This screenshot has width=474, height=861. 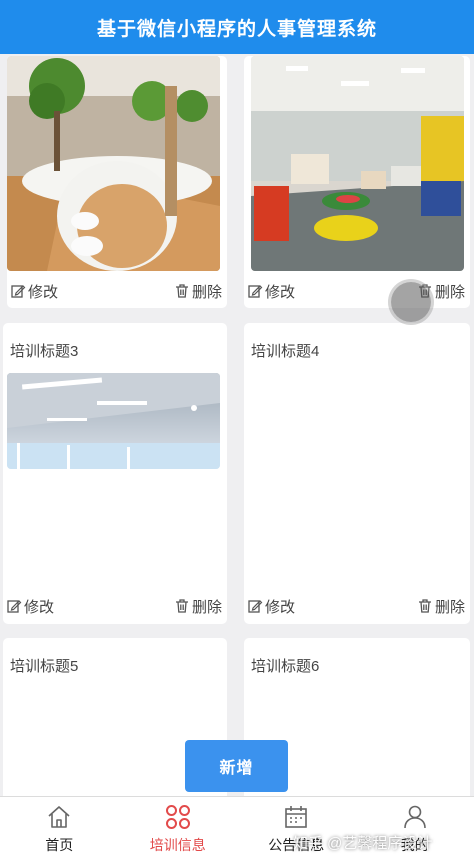 I want to click on user-icon, so click(x=415, y=817).